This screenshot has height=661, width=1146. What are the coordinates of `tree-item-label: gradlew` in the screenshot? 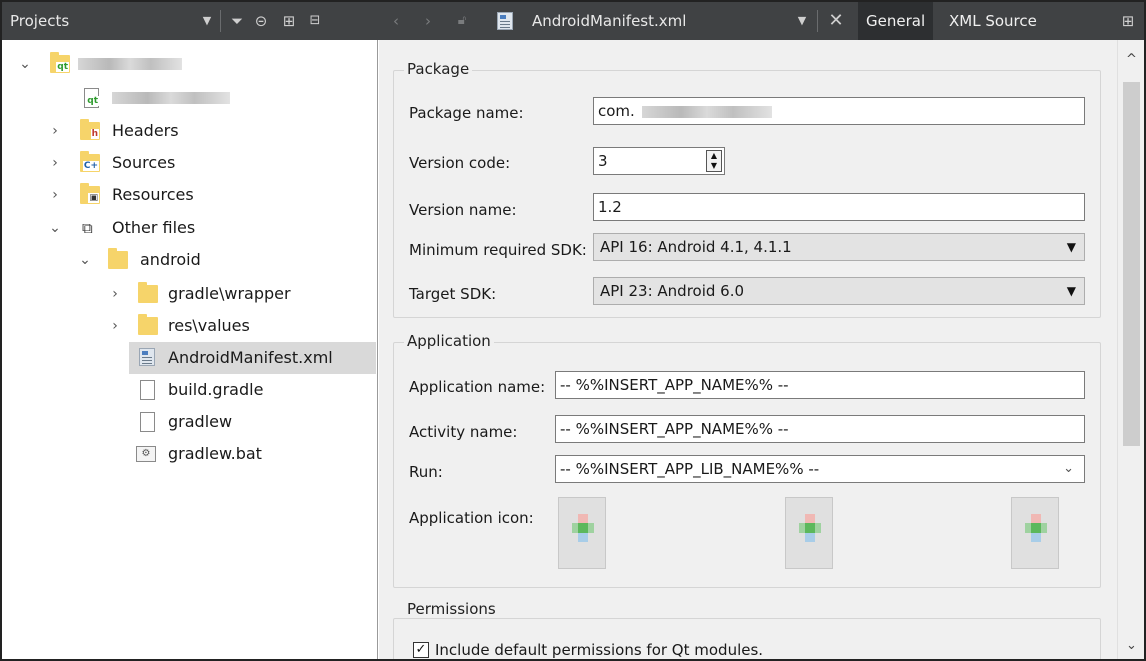 It's located at (200, 421).